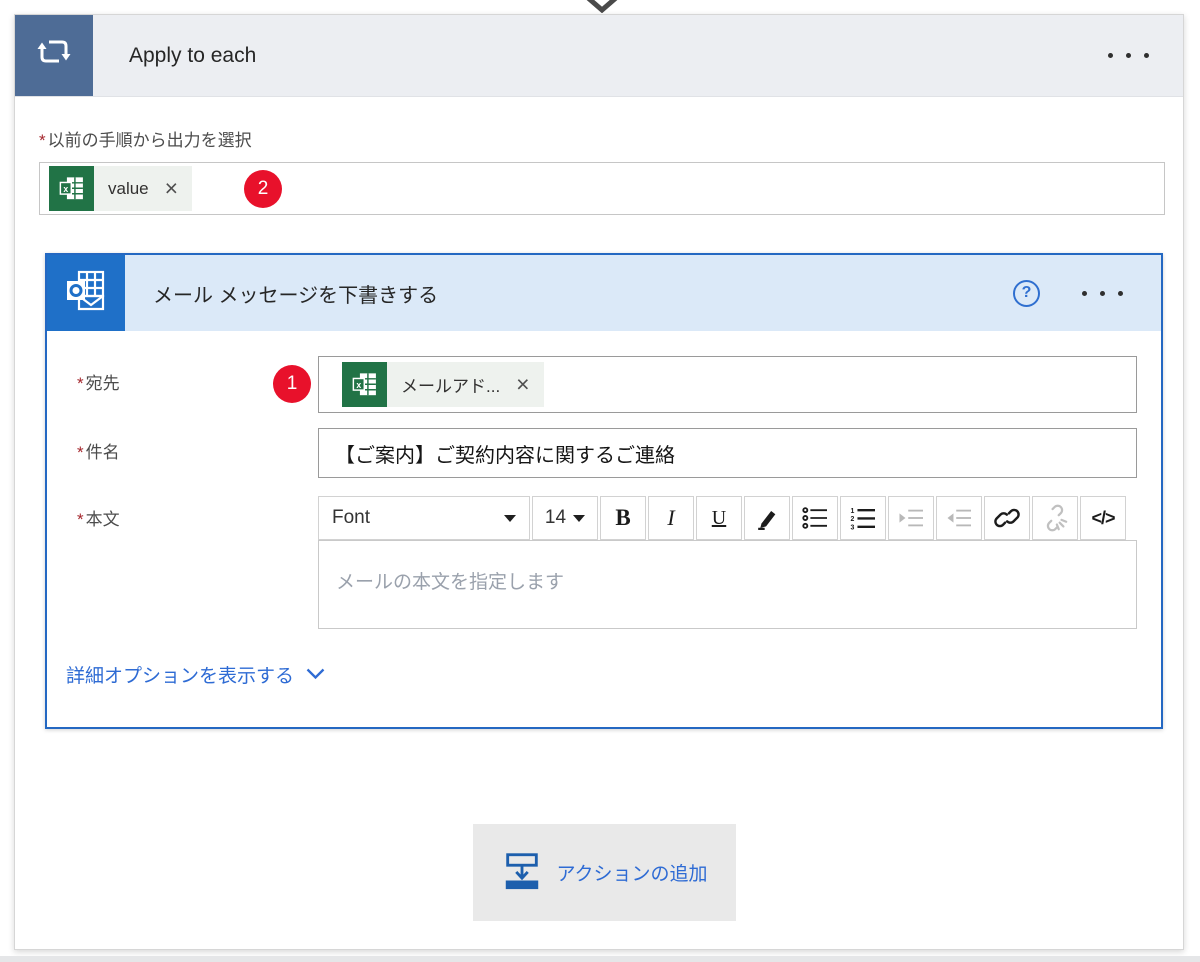 This screenshot has width=1200, height=962. I want to click on rich-text-toolbar: Font 14 B I U 1 2 3 </>, so click(727, 518).